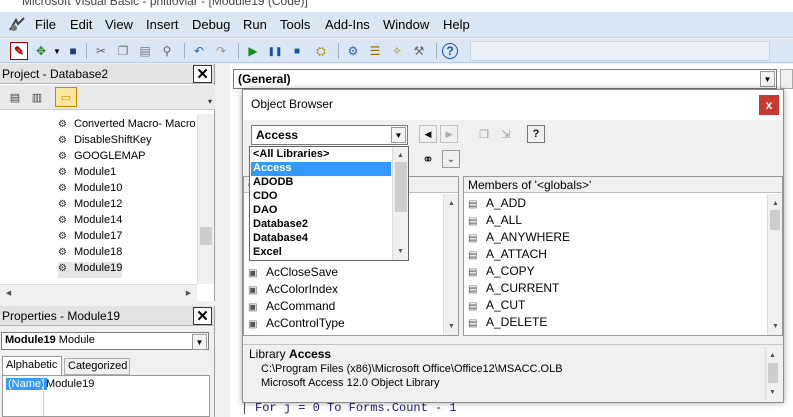  I want to click on tree-item: ⚙ Module12, so click(90, 206).